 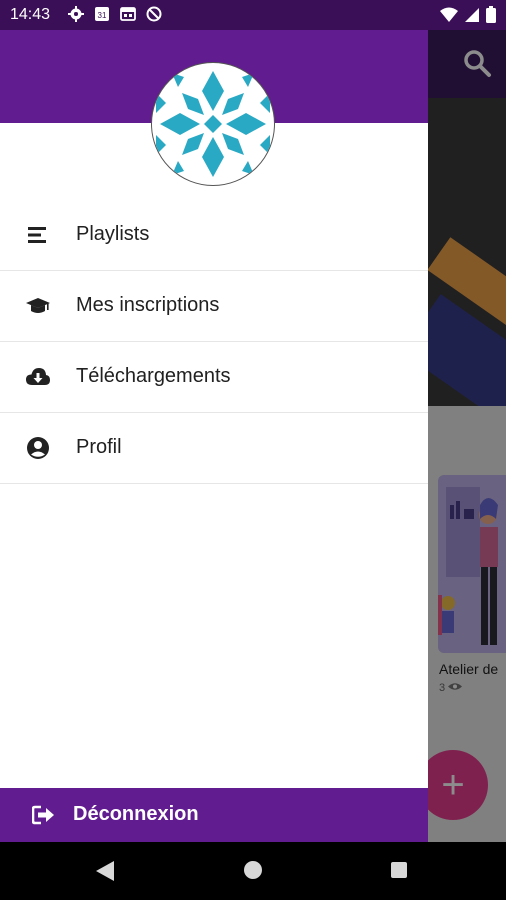 What do you see at coordinates (136, 814) in the screenshot?
I see `logout-label: Déconnexion` at bounding box center [136, 814].